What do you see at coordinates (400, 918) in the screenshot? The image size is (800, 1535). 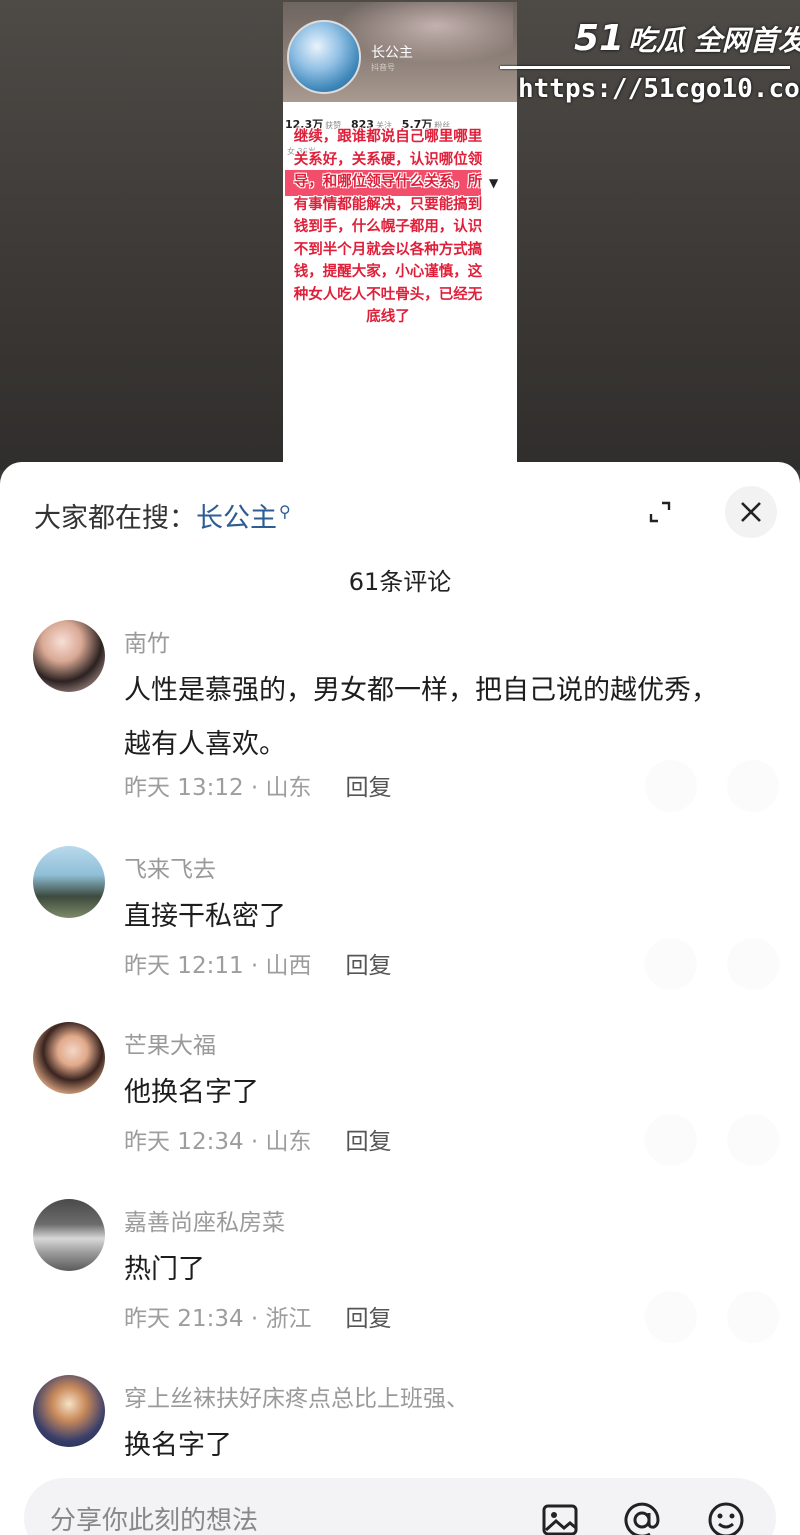 I see `comment-item: 飞来飞去 直接干私密了 昨天 12:11 · 山西 回复` at bounding box center [400, 918].